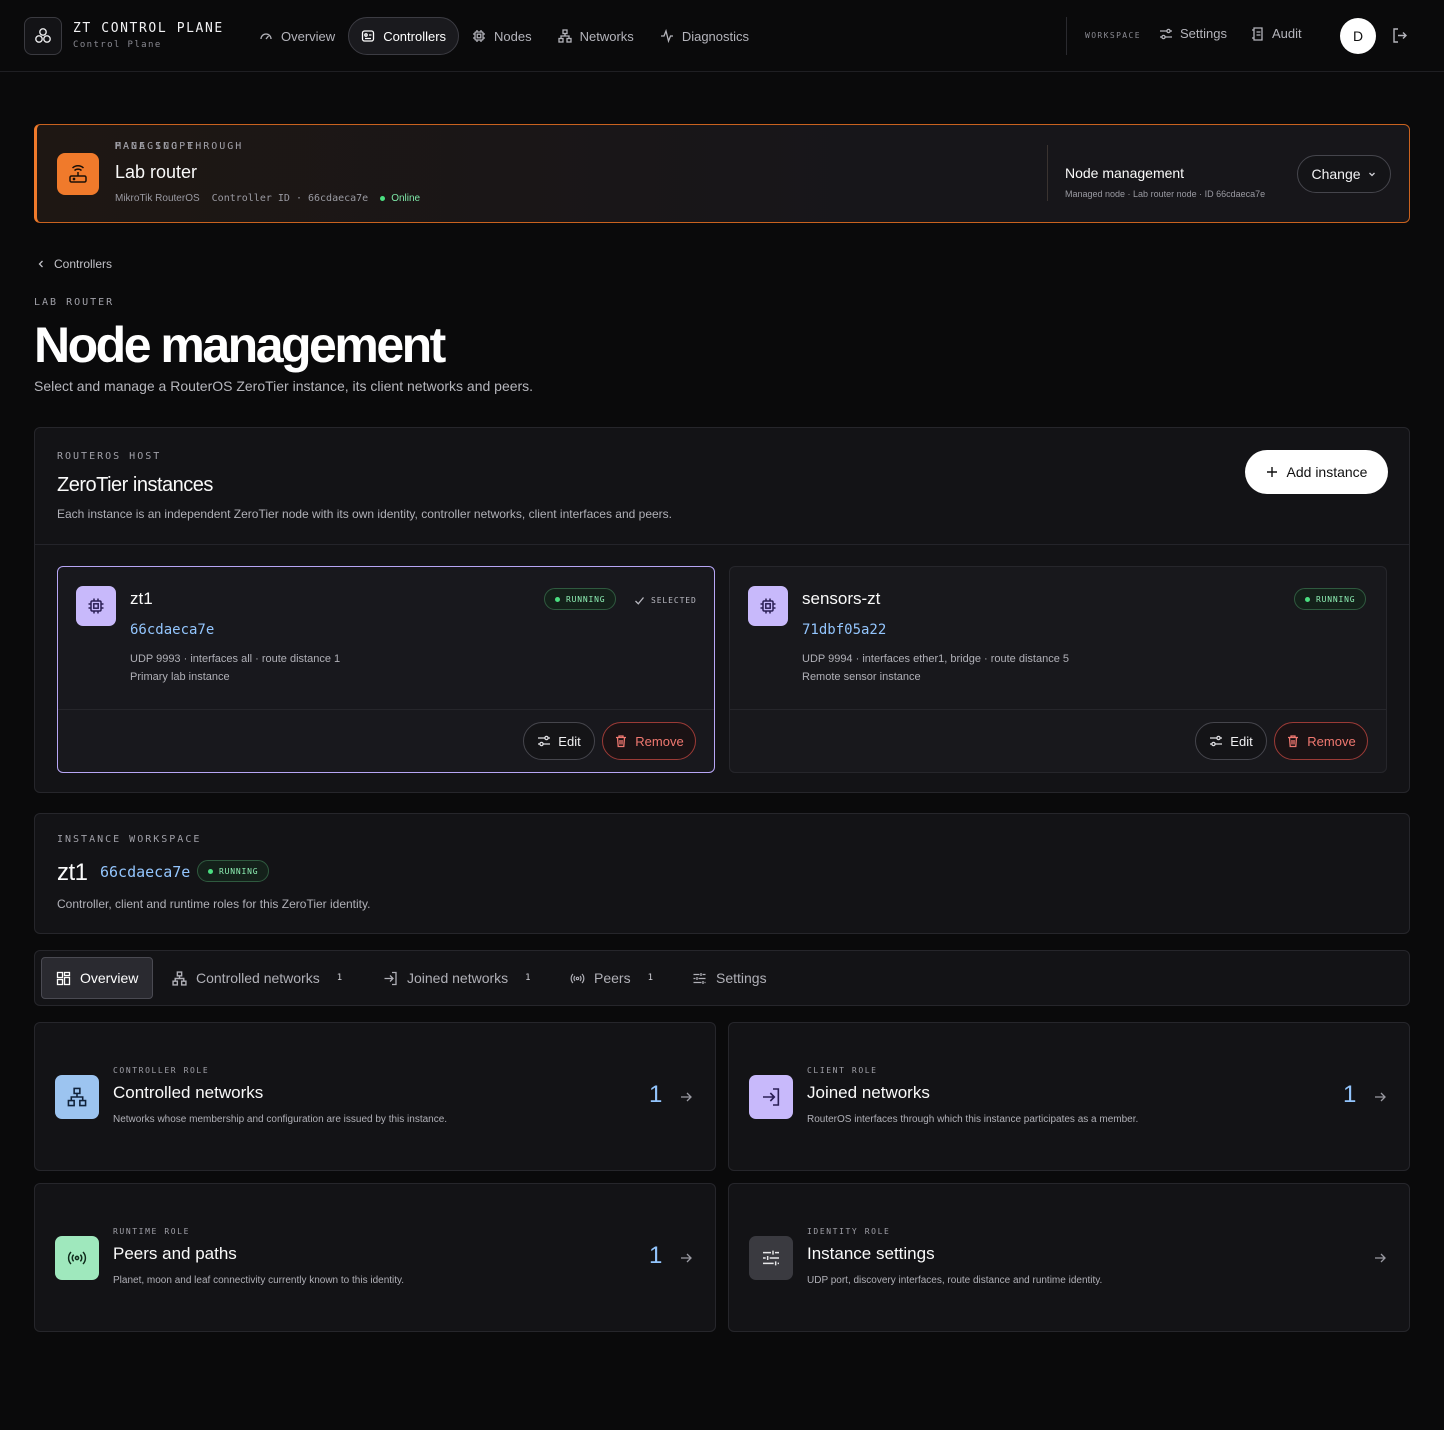 This screenshot has height=1430, width=1444. What do you see at coordinates (1047, 173) in the screenshot?
I see `banner-divider` at bounding box center [1047, 173].